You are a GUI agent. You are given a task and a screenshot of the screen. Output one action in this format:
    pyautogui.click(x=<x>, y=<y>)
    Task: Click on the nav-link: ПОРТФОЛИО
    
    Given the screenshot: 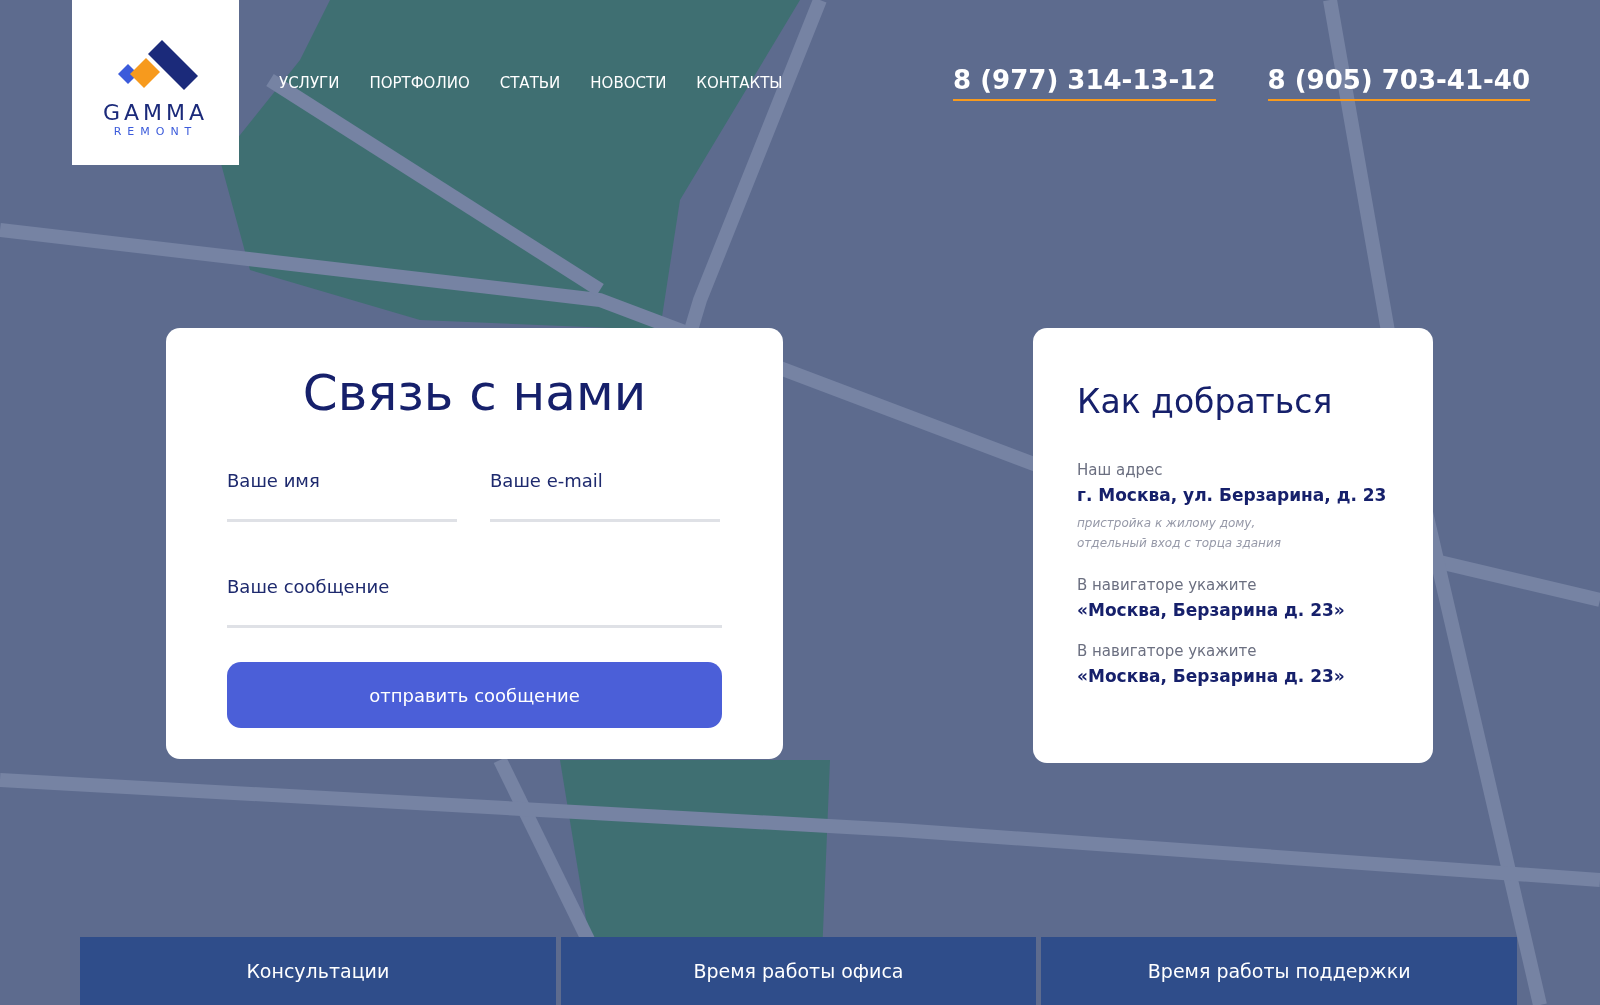 What is the action you would take?
    pyautogui.click(x=419, y=82)
    